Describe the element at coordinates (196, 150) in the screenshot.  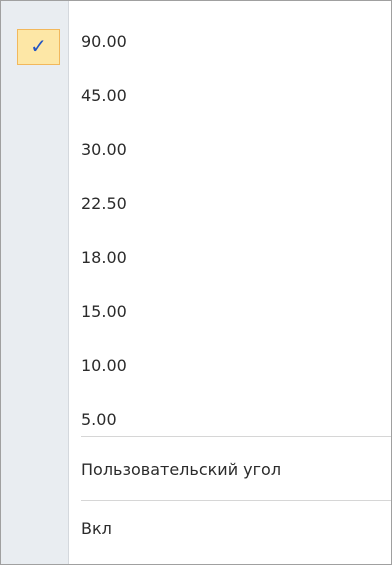
I see `menu-item-30: 30.00` at that location.